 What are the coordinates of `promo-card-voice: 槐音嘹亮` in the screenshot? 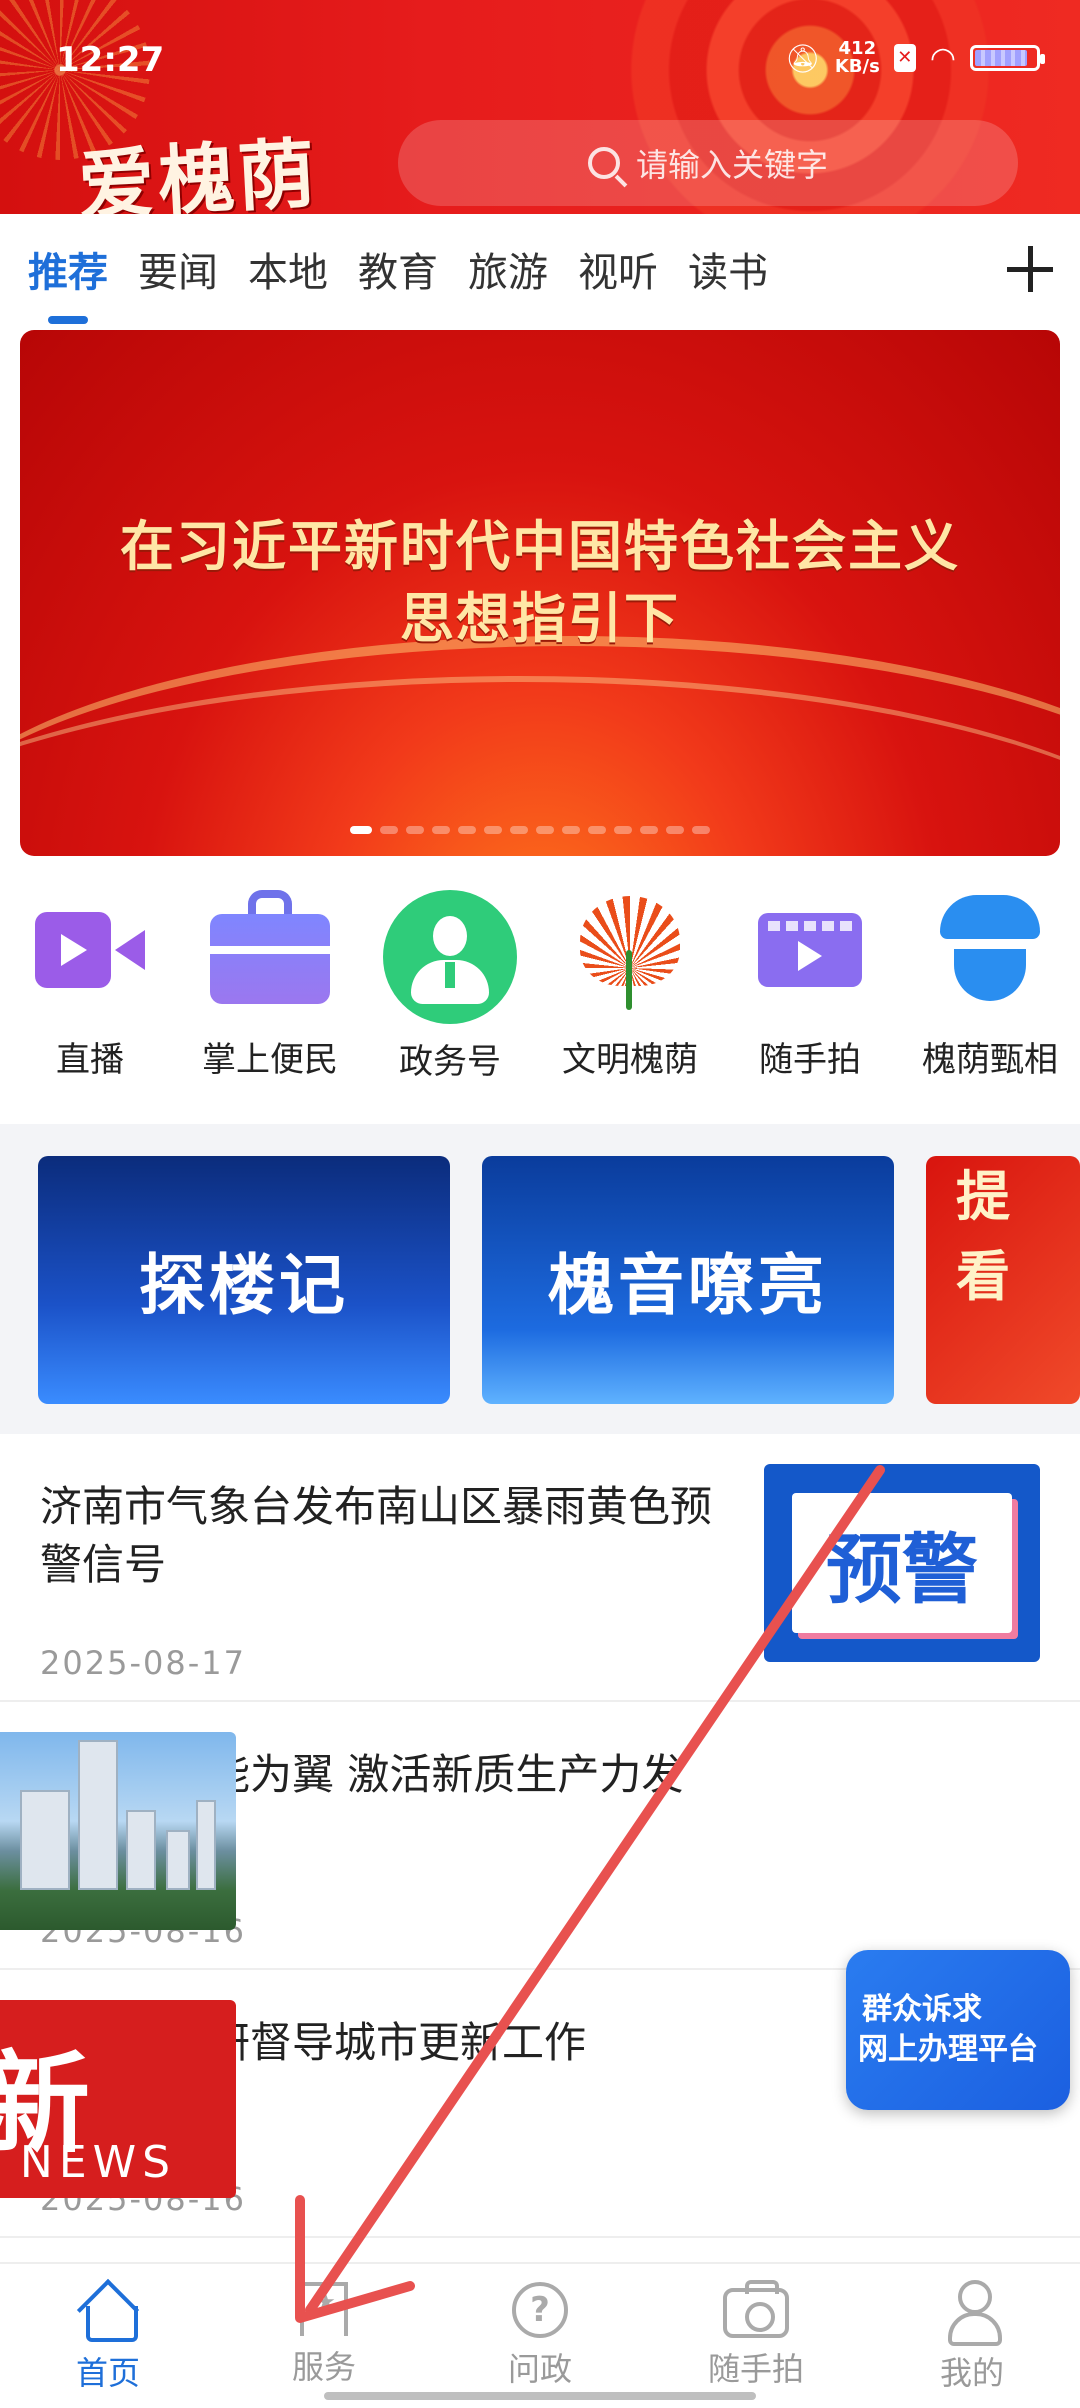 It's located at (688, 1280).